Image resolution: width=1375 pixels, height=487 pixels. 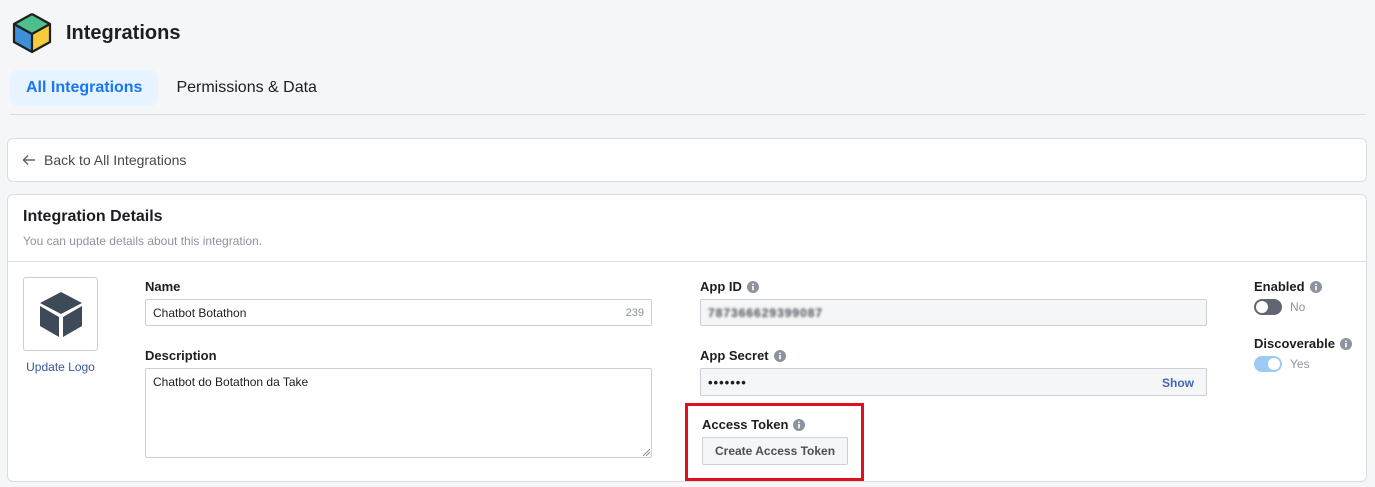 What do you see at coordinates (687, 160) in the screenshot?
I see `back-link-card: Back to All Integrations` at bounding box center [687, 160].